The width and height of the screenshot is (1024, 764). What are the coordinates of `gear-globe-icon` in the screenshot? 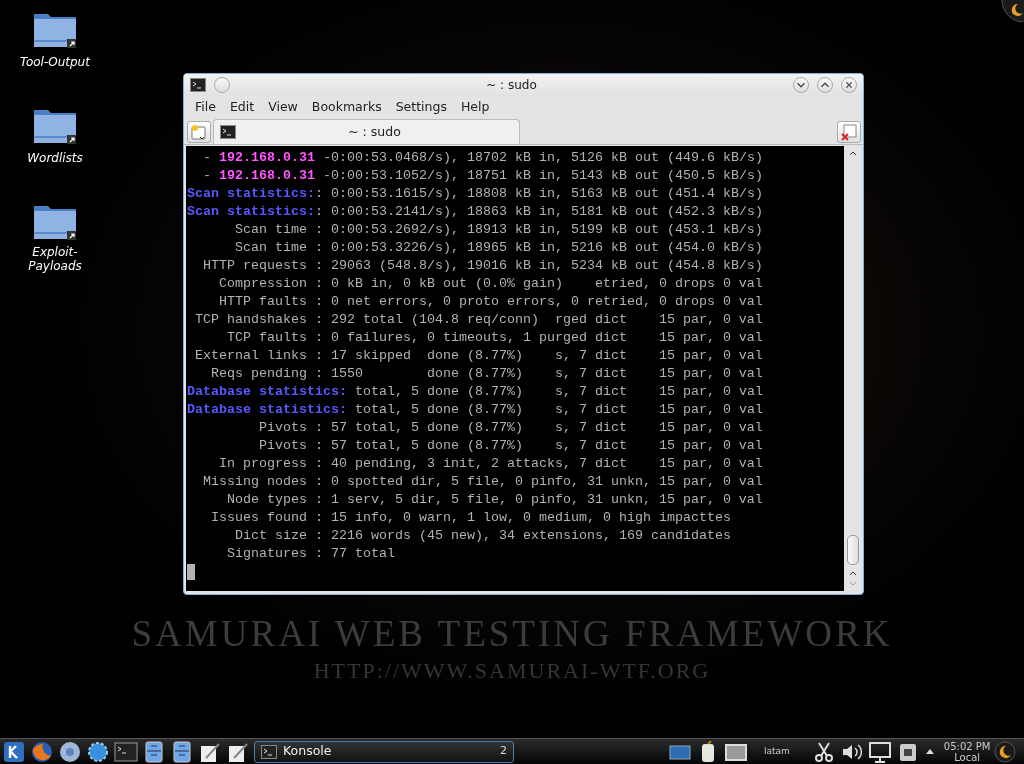 It's located at (98, 751).